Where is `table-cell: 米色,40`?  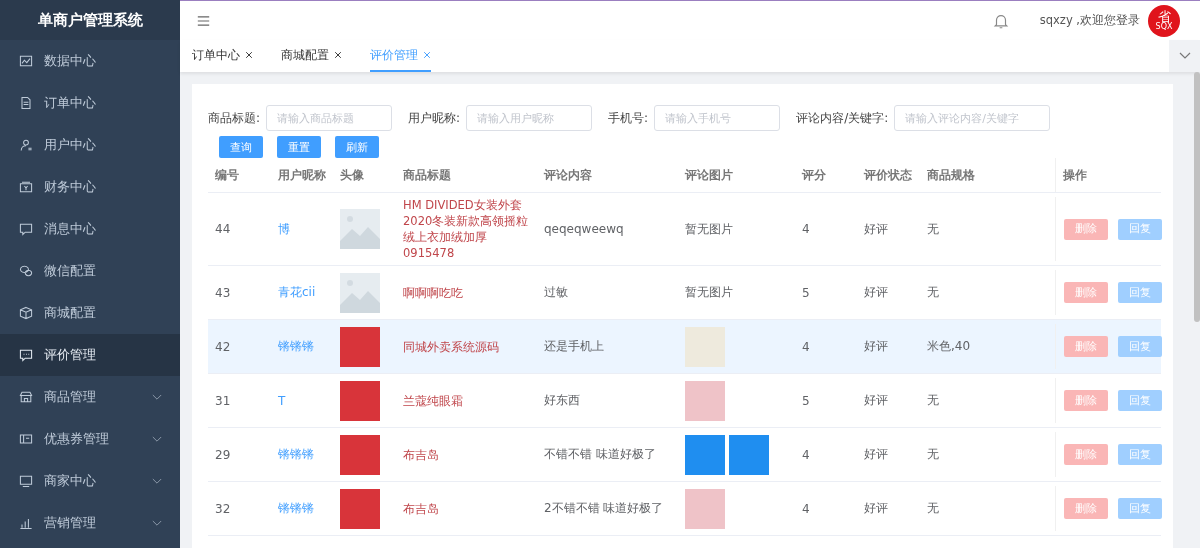 table-cell: 米色,40 is located at coordinates (949, 346).